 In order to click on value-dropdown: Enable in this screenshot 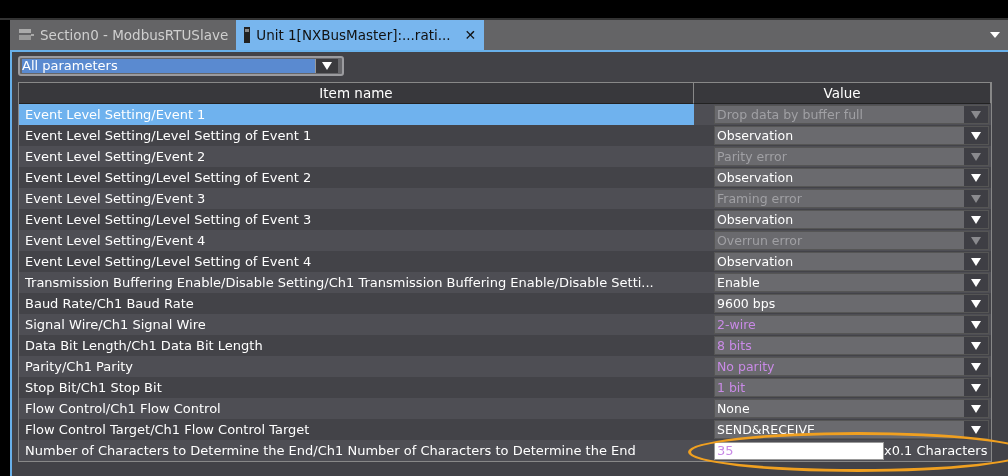, I will do `click(851, 282)`.